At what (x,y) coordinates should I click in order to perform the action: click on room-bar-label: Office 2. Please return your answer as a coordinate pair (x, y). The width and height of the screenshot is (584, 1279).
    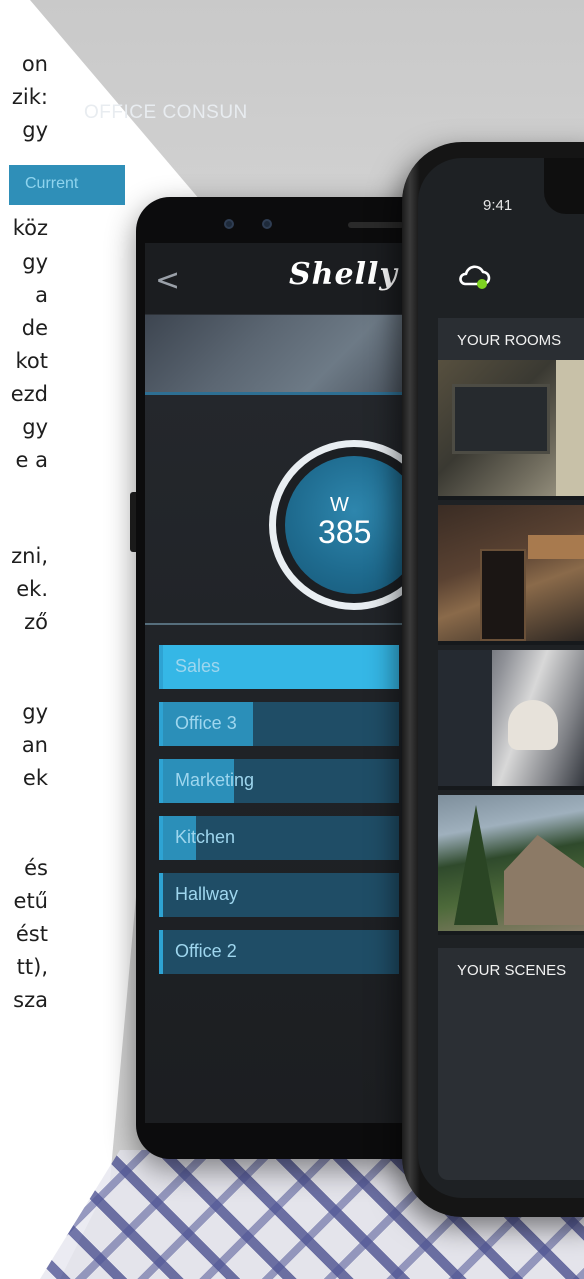
    Looking at the image, I should click on (206, 951).